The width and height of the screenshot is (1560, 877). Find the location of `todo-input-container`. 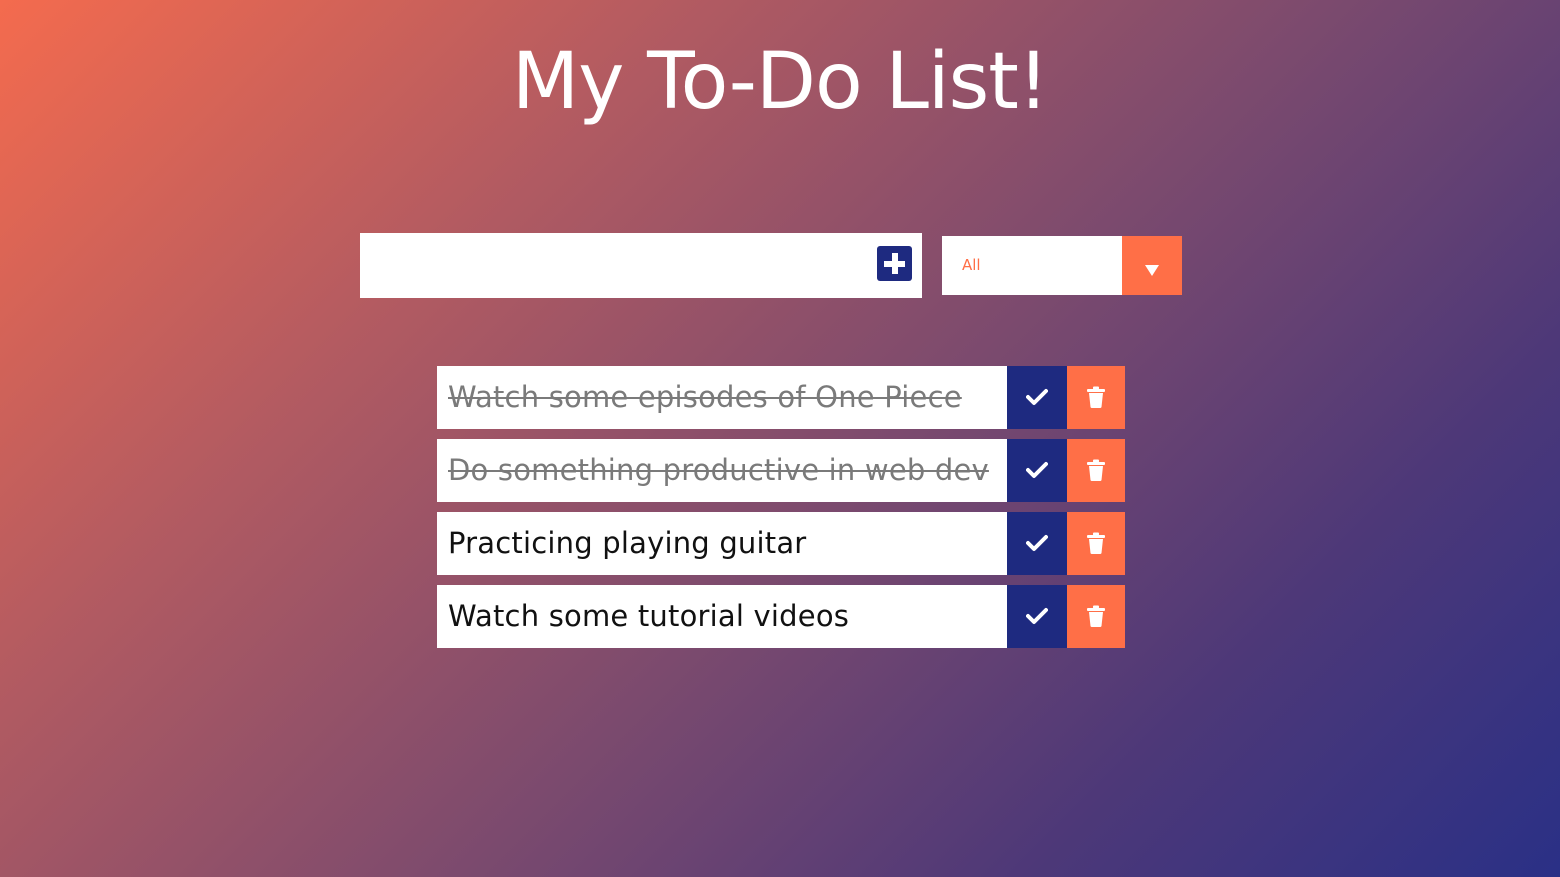

todo-input-container is located at coordinates (641, 265).